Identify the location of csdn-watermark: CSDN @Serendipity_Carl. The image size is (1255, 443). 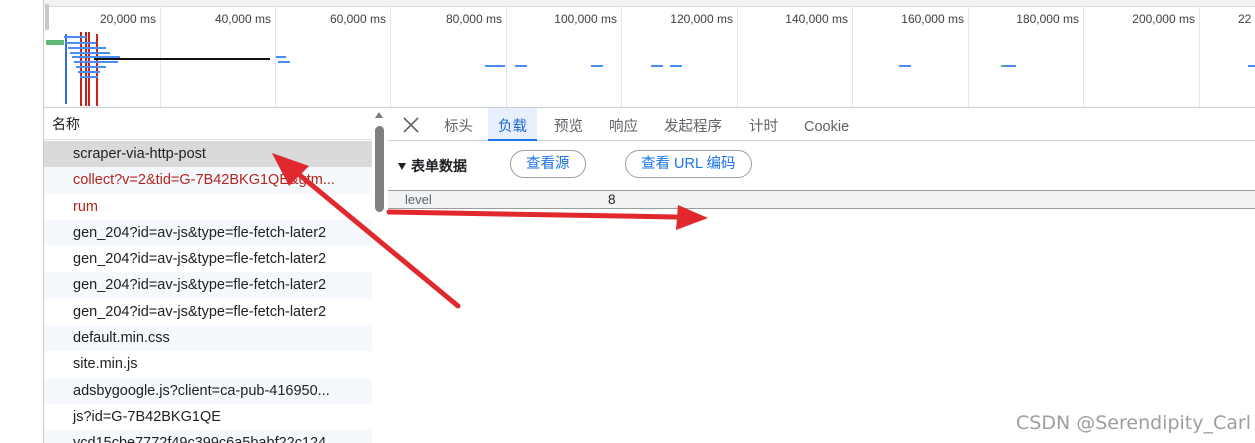
(1133, 423).